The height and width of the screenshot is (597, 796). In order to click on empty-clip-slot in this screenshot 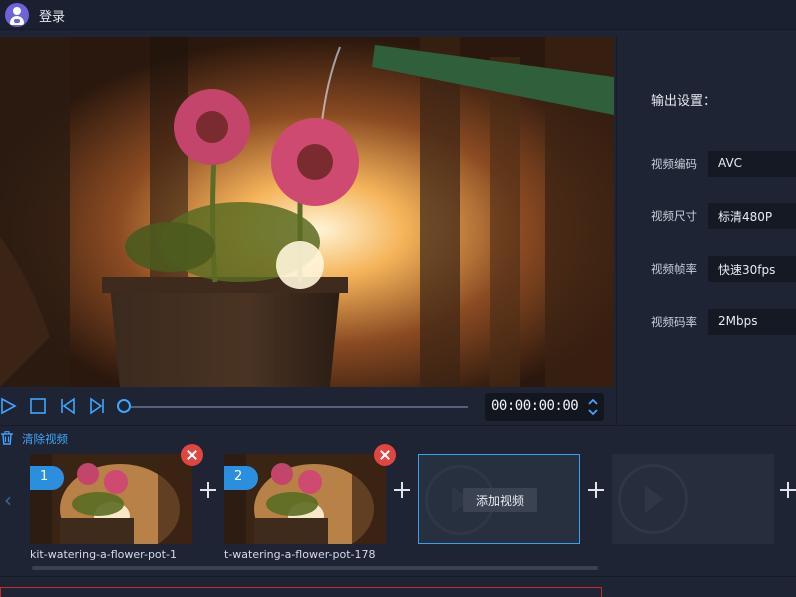, I will do `click(693, 499)`.